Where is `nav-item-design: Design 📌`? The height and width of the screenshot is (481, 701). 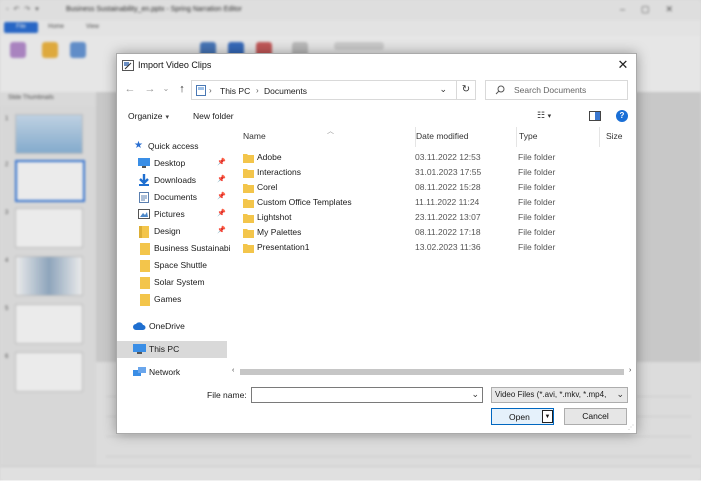
nav-item-design: Design 📌 is located at coordinates (172, 231).